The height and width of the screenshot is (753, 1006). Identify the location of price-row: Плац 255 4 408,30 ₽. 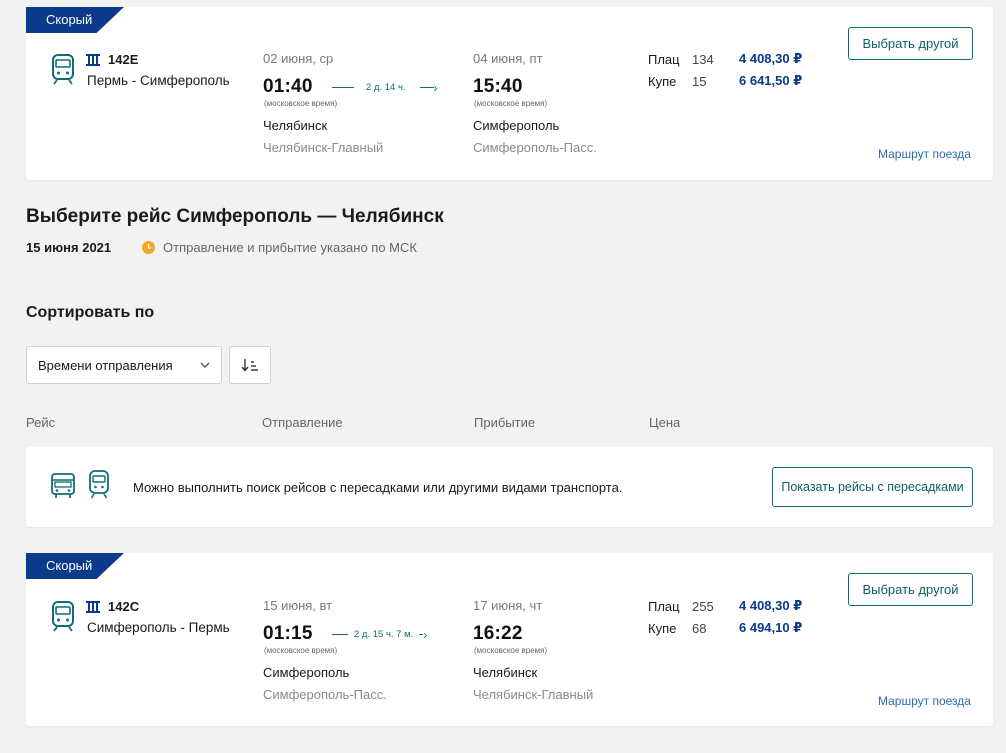
(725, 606).